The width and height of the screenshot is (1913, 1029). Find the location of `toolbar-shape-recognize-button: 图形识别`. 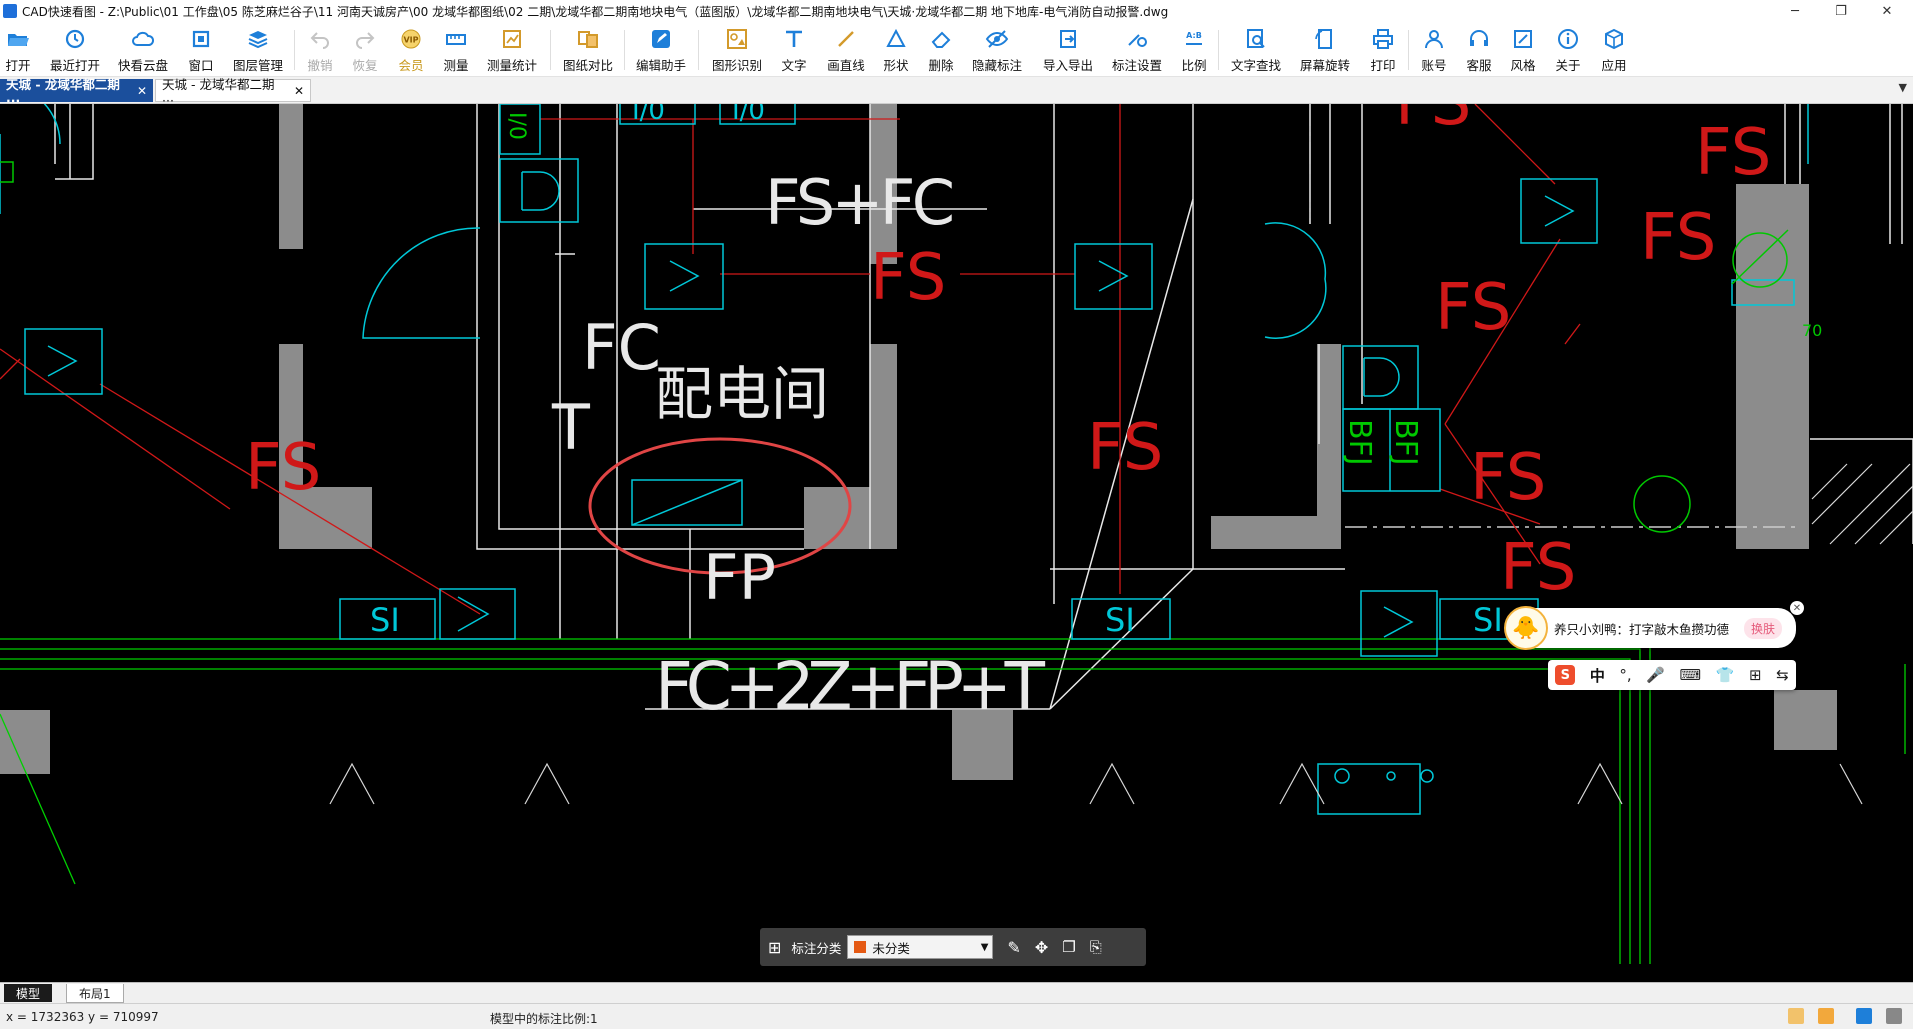

toolbar-shape-recognize-button: 图形识别 is located at coordinates (737, 50).